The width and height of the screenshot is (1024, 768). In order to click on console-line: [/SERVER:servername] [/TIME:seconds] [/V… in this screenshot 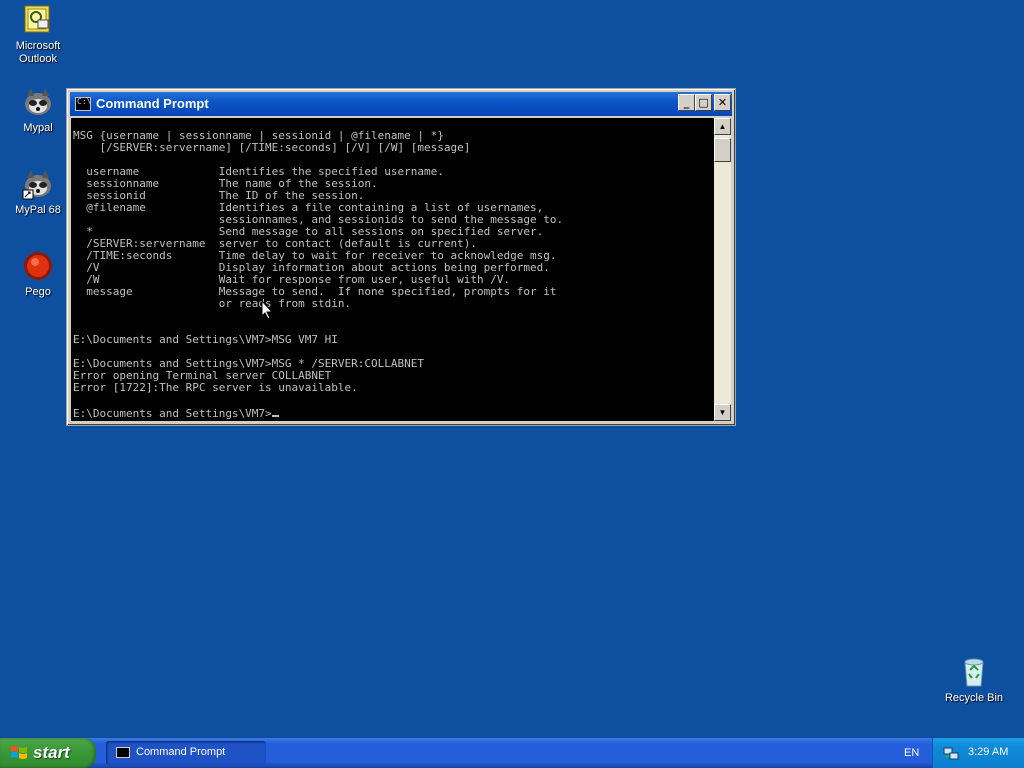, I will do `click(272, 147)`.